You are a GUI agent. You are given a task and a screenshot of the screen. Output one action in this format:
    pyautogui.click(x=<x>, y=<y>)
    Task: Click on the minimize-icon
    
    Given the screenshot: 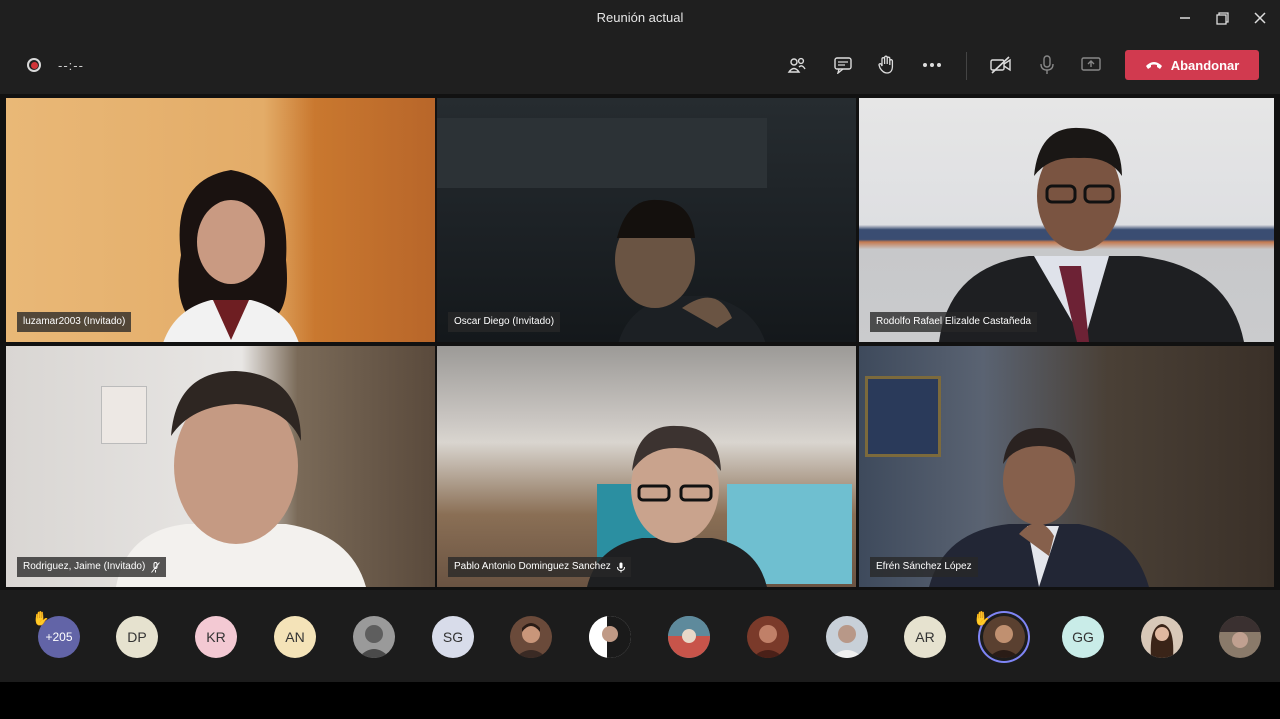 What is the action you would take?
    pyautogui.click(x=1185, y=18)
    